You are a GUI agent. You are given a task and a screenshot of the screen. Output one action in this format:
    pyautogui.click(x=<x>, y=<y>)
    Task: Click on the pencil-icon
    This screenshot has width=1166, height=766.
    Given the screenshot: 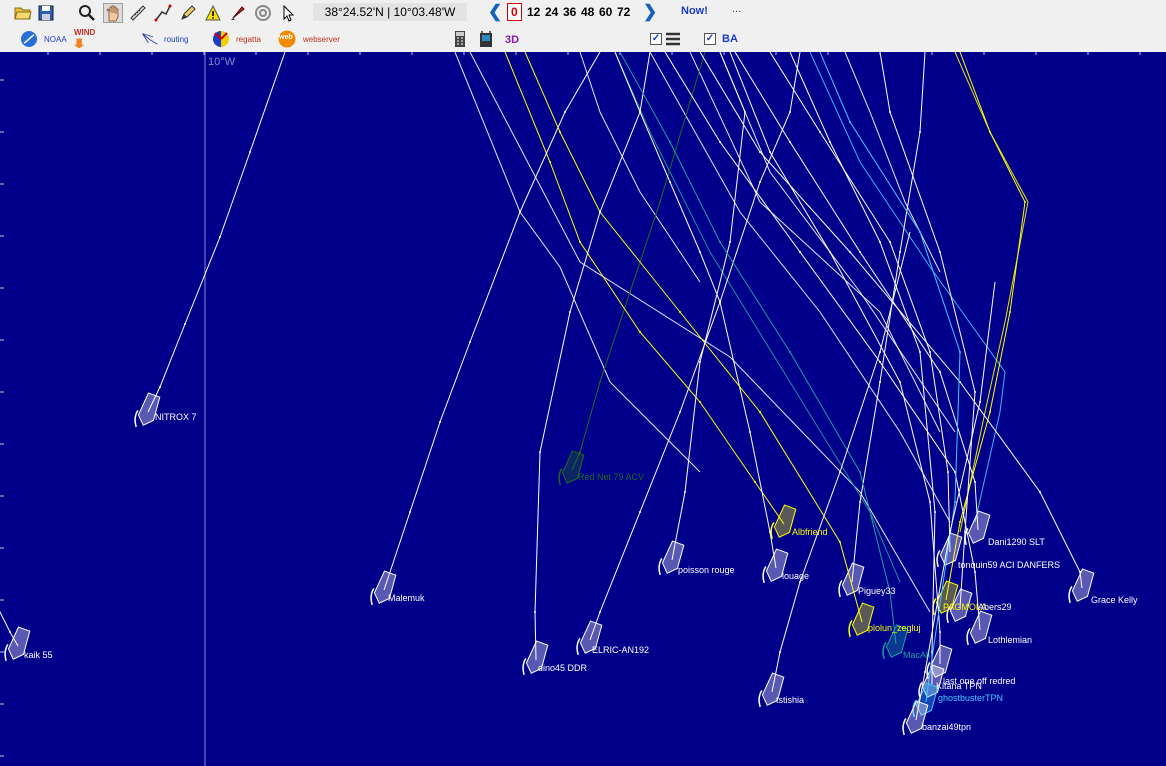 What is the action you would take?
    pyautogui.click(x=188, y=13)
    